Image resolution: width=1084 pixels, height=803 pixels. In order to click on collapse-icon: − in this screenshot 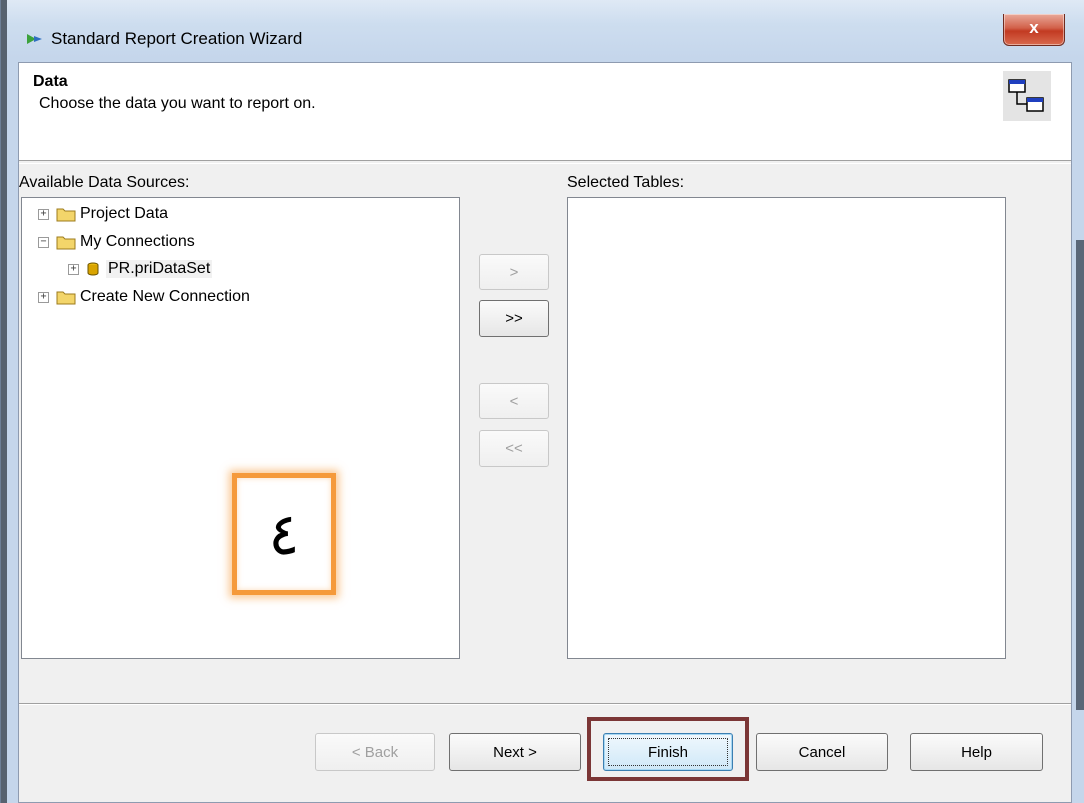, I will do `click(43, 242)`.